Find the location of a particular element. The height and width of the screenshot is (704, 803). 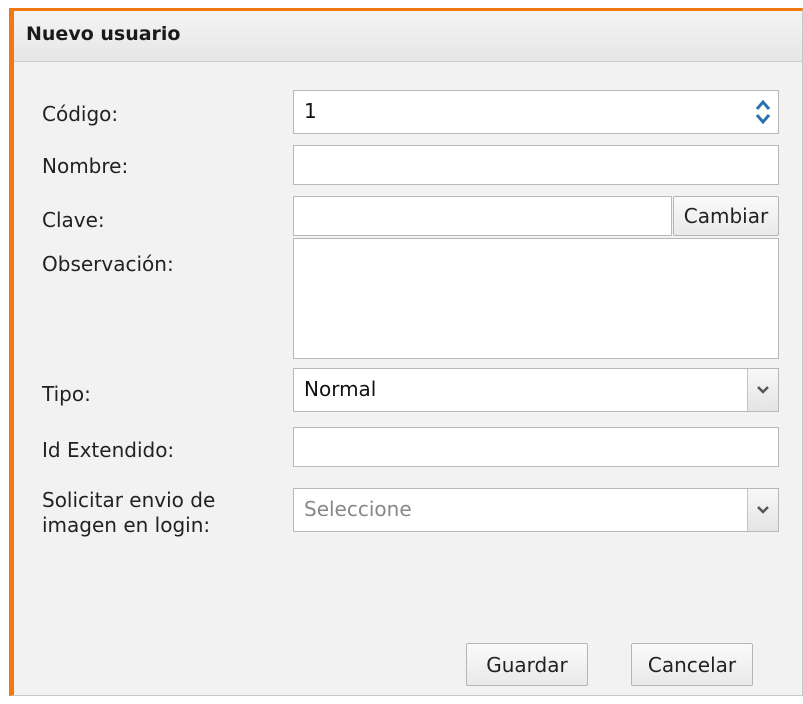

clave-label: Clave: is located at coordinates (73, 220).